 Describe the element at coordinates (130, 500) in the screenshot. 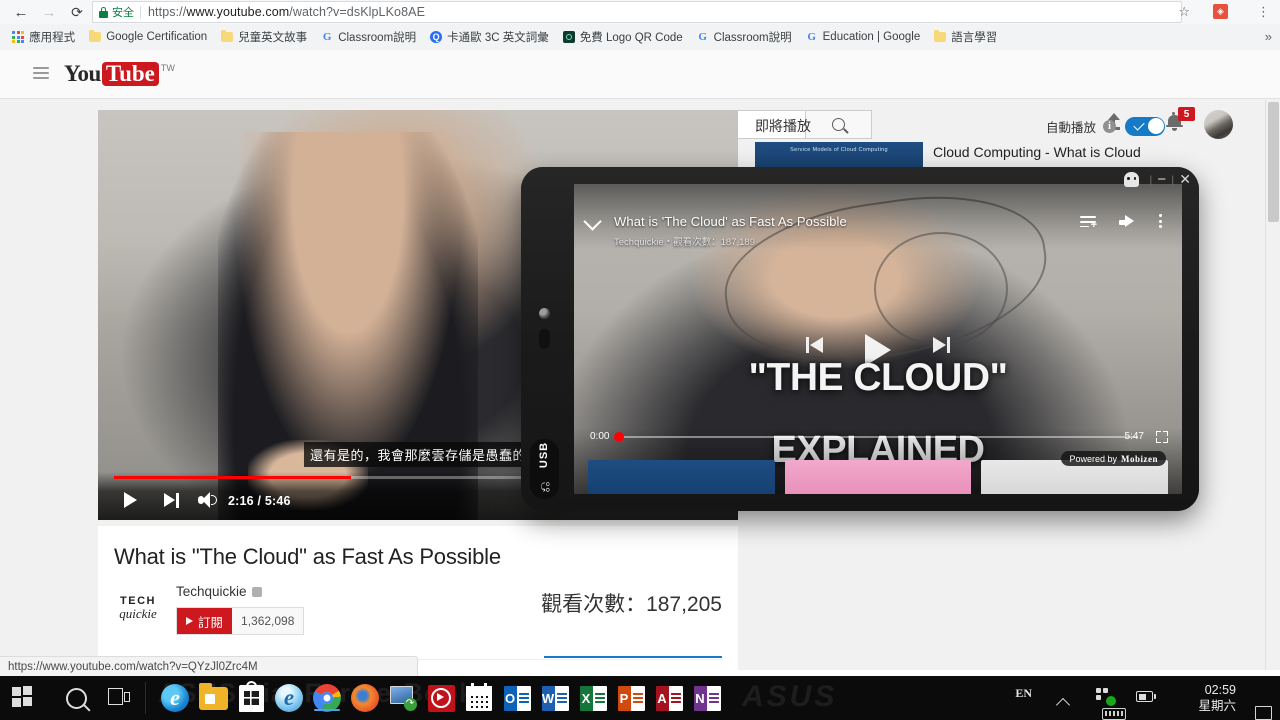

I see `play-button` at that location.